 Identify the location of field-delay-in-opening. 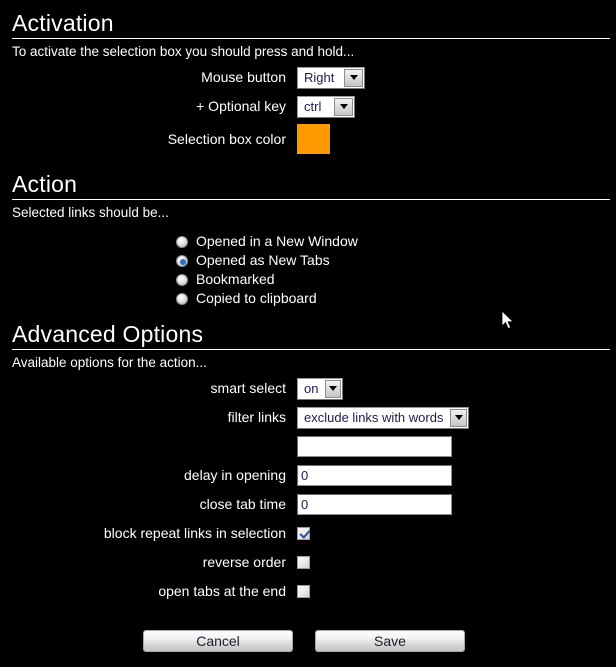
(374, 475).